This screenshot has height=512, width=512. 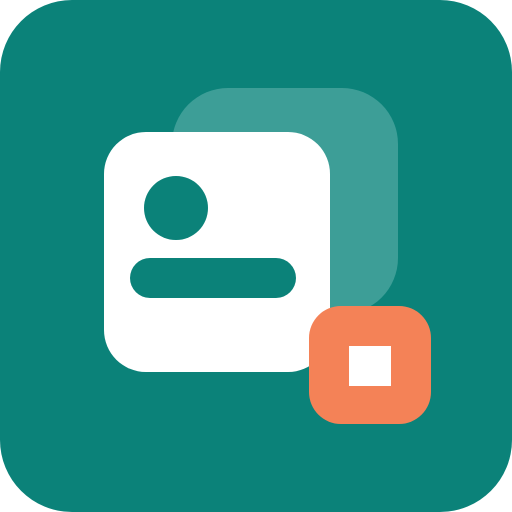 I want to click on stop-badge, so click(x=370, y=365).